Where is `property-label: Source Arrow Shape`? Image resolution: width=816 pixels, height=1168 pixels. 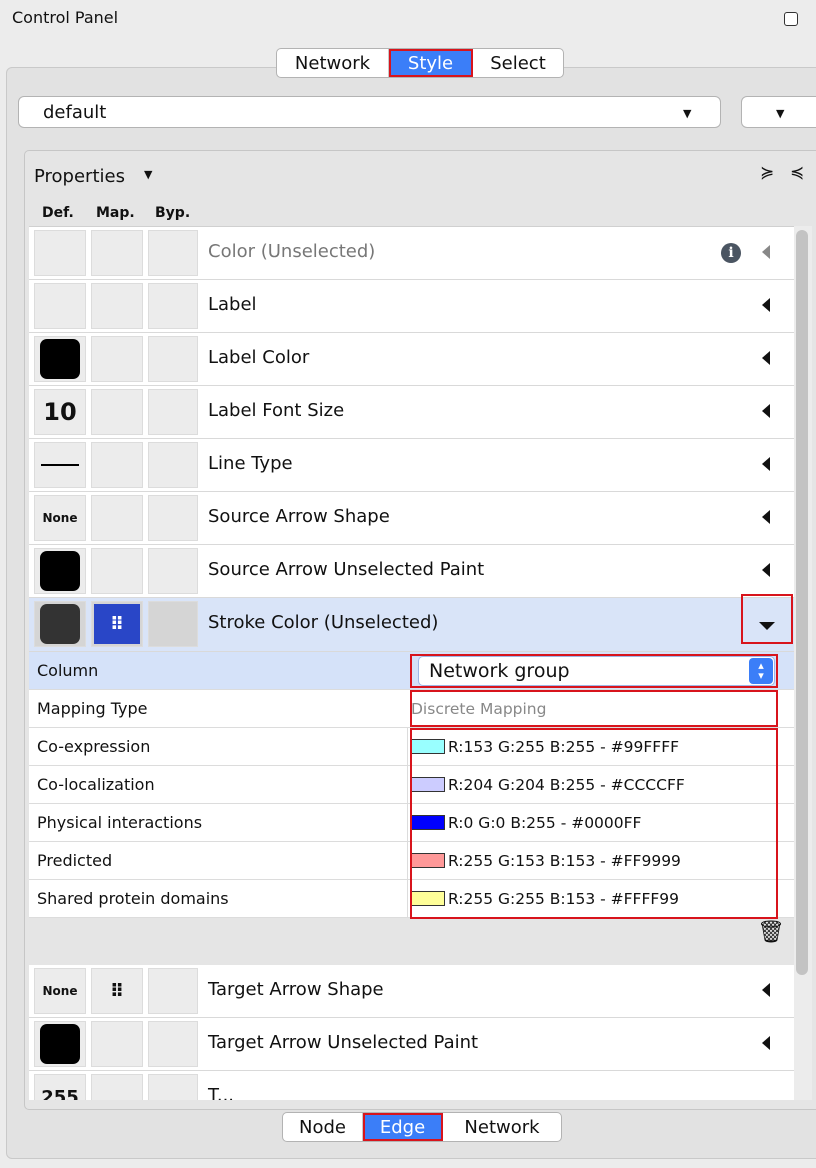
property-label: Source Arrow Shape is located at coordinates (299, 516).